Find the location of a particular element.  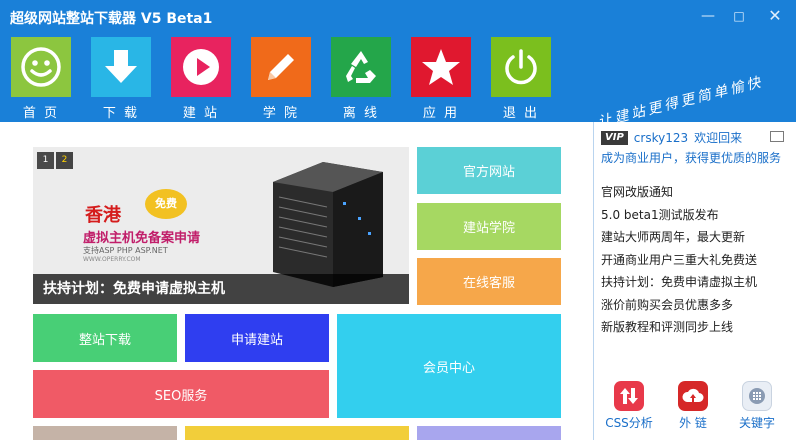

tile-online-service: 在线客服 is located at coordinates (489, 281).